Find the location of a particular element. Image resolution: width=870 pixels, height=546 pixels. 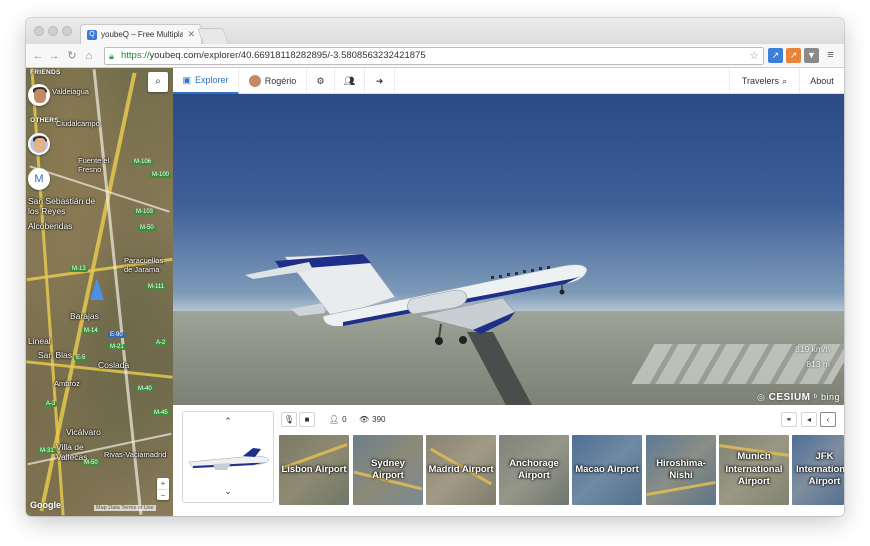

tab-logout: ➜ is located at coordinates (380, 81).